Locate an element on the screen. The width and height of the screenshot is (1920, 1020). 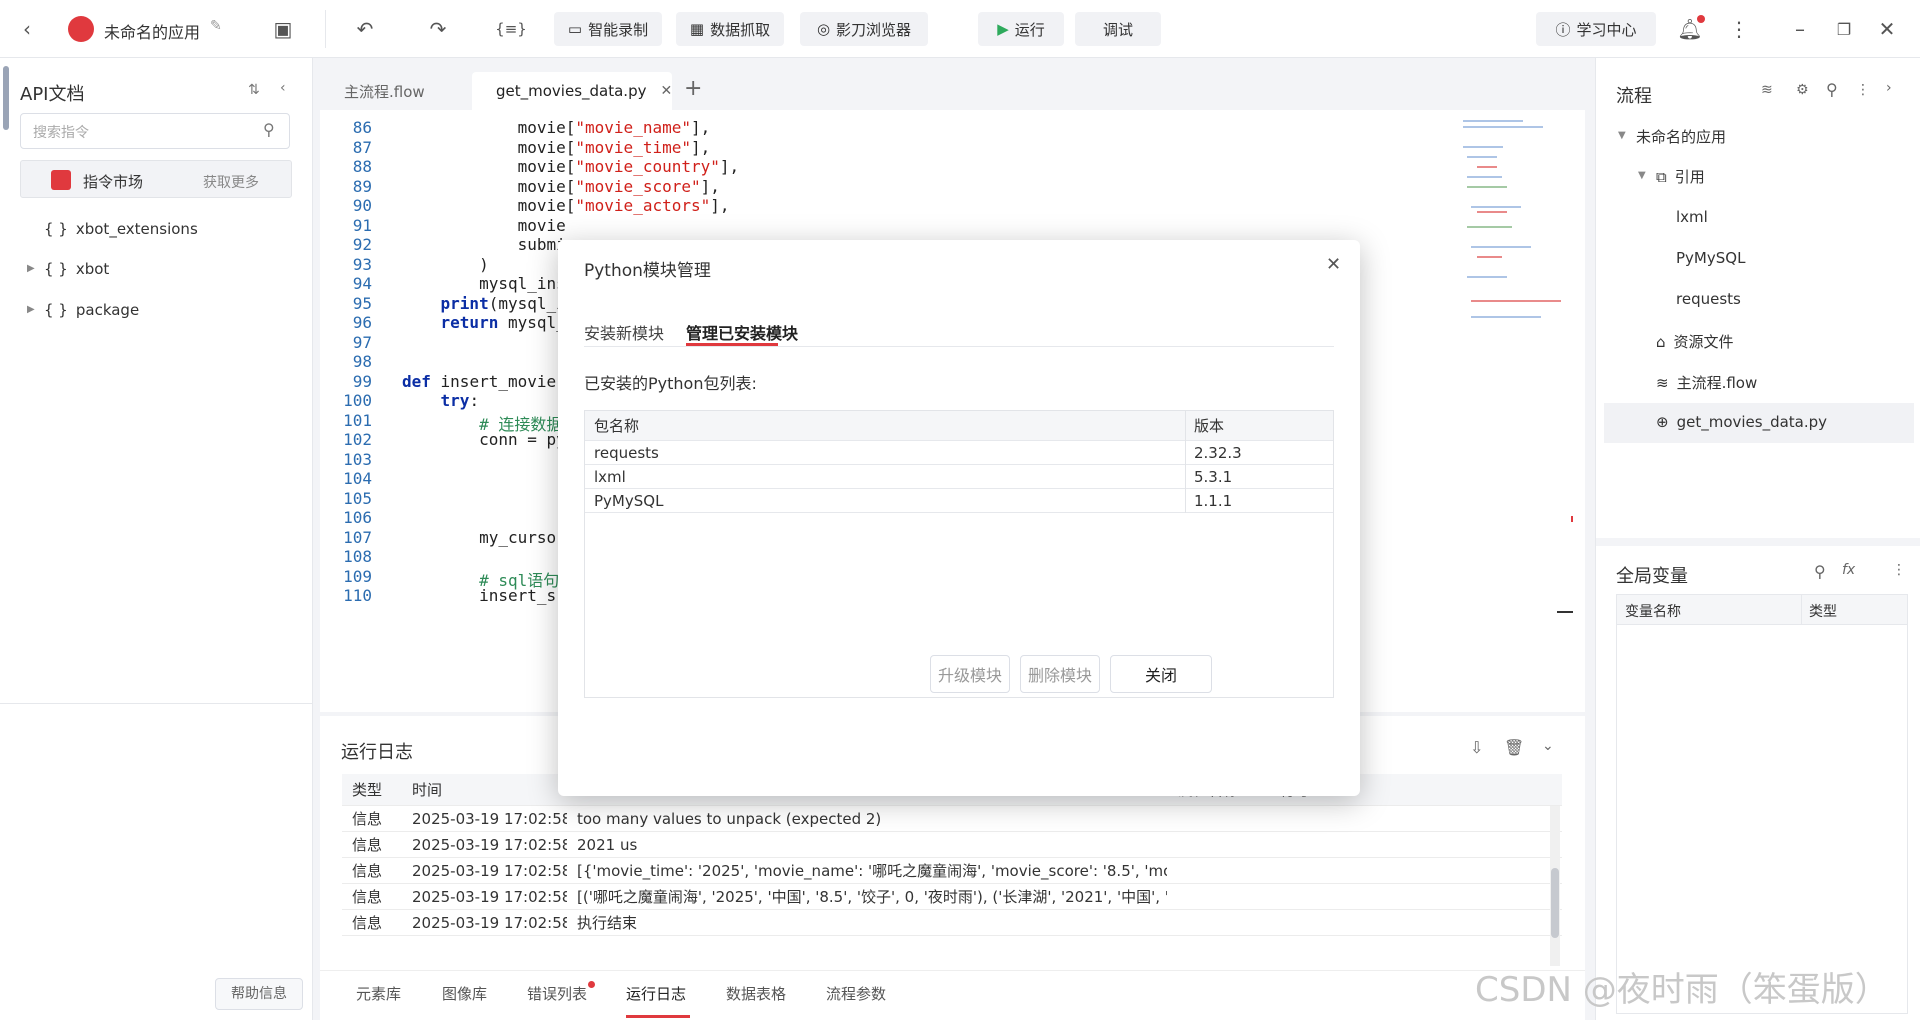
function-icon: fx is located at coordinates (1848, 570).